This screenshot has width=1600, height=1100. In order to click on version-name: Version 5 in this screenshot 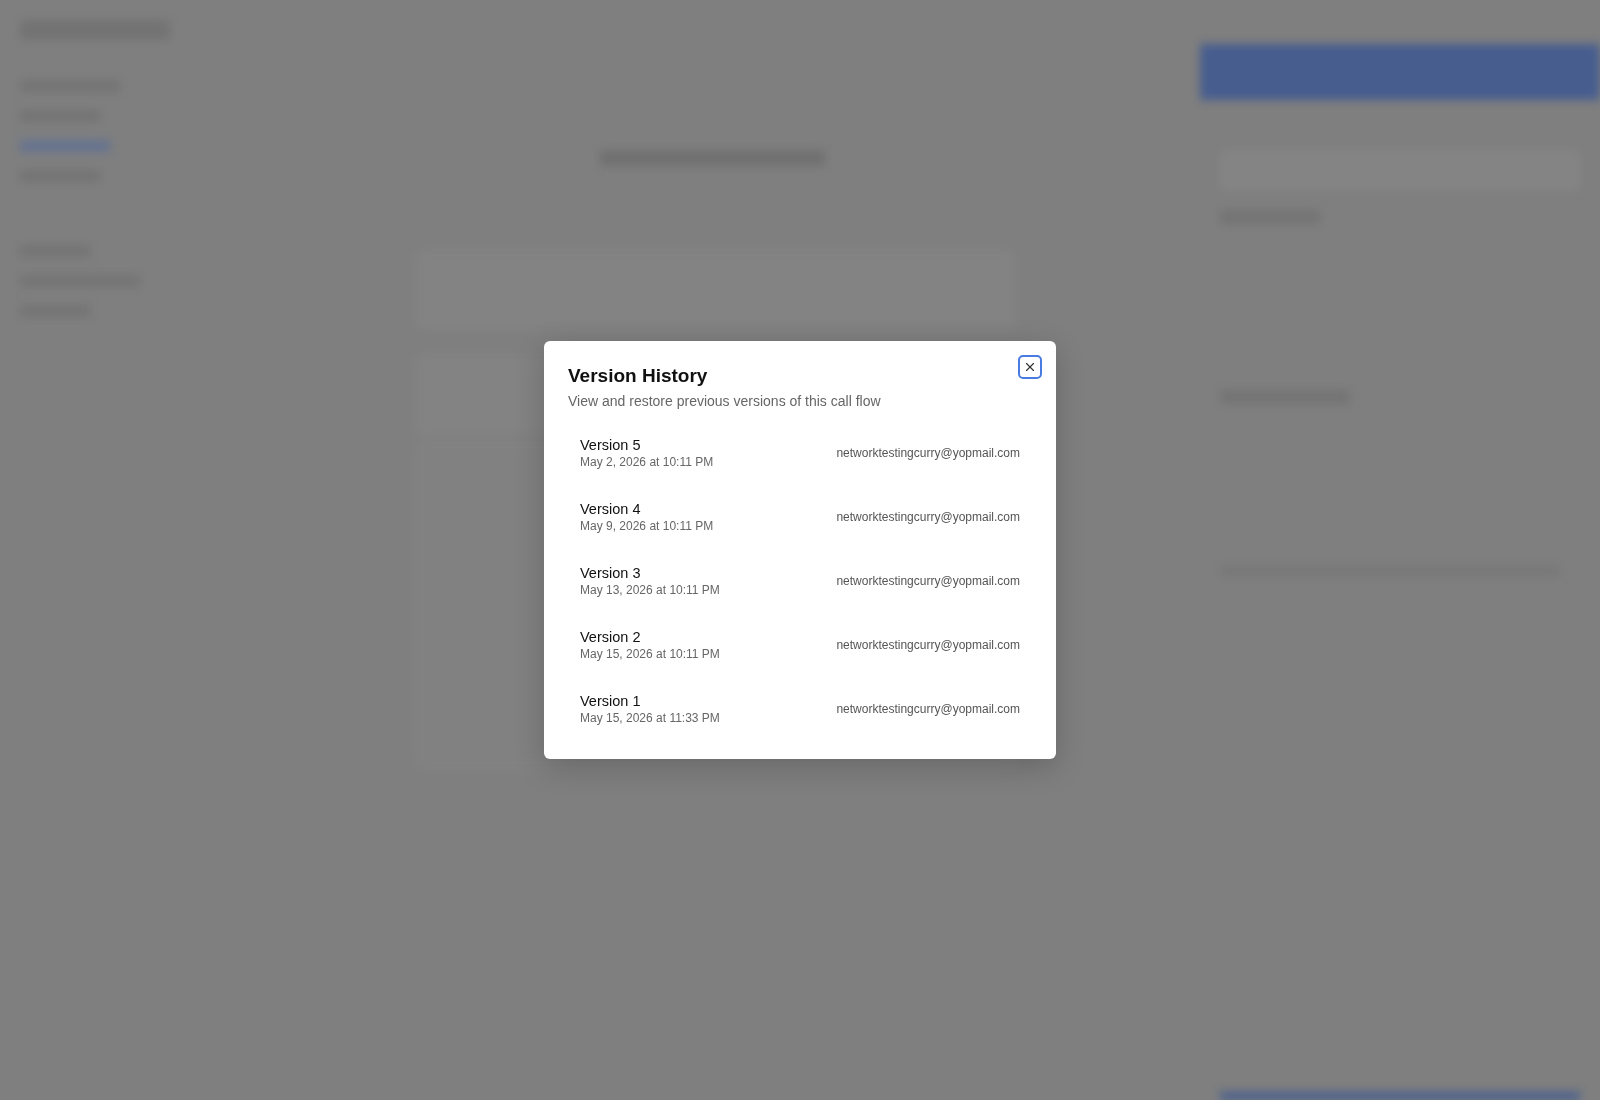, I will do `click(611, 445)`.